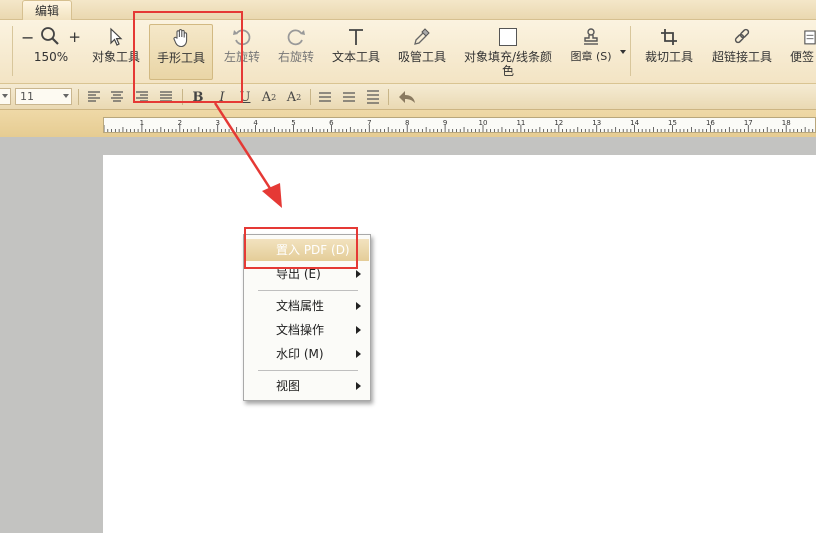 The image size is (816, 533). What do you see at coordinates (422, 37) in the screenshot?
I see `eyedropper-icon` at bounding box center [422, 37].